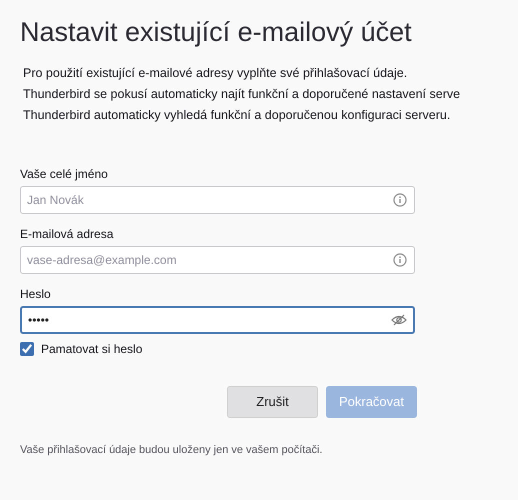 The width and height of the screenshot is (518, 500). I want to click on page-title: Nastavit existující e-mailový účet, so click(216, 32).